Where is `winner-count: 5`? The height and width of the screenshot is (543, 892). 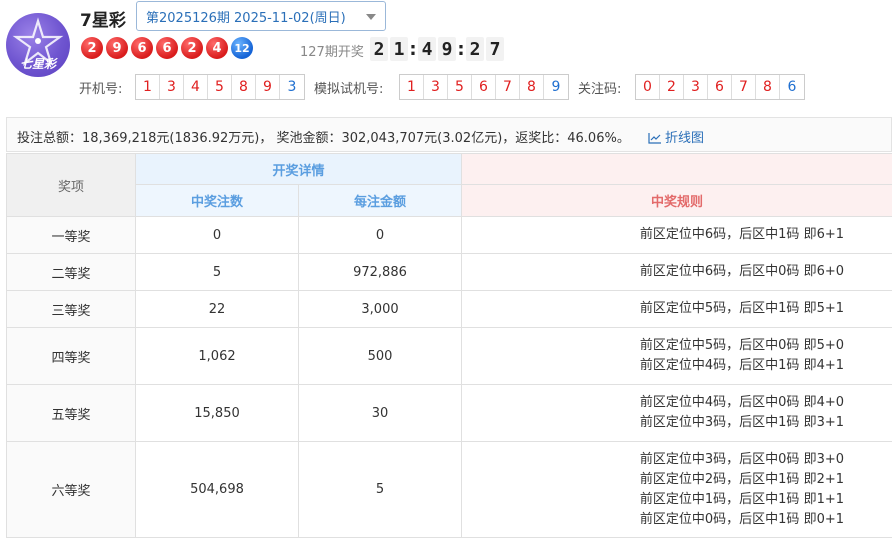
winner-count: 5 is located at coordinates (217, 272).